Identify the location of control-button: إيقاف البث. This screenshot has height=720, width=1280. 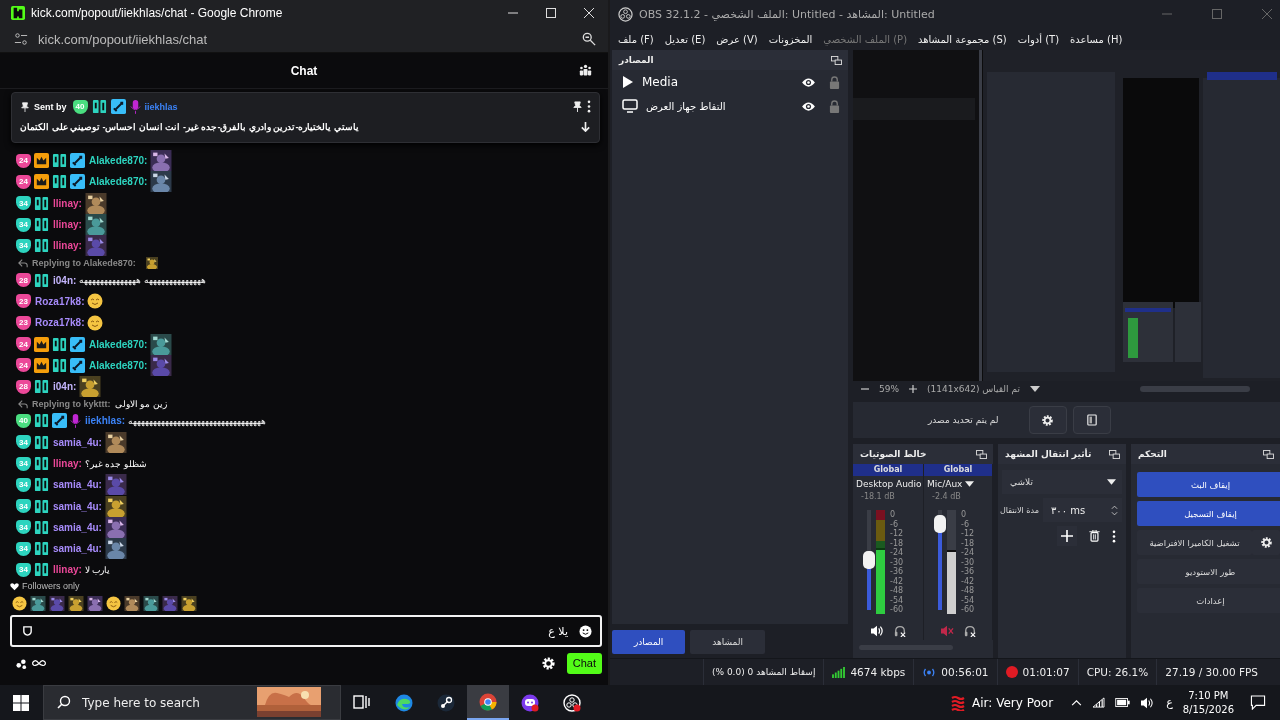
(1208, 484).